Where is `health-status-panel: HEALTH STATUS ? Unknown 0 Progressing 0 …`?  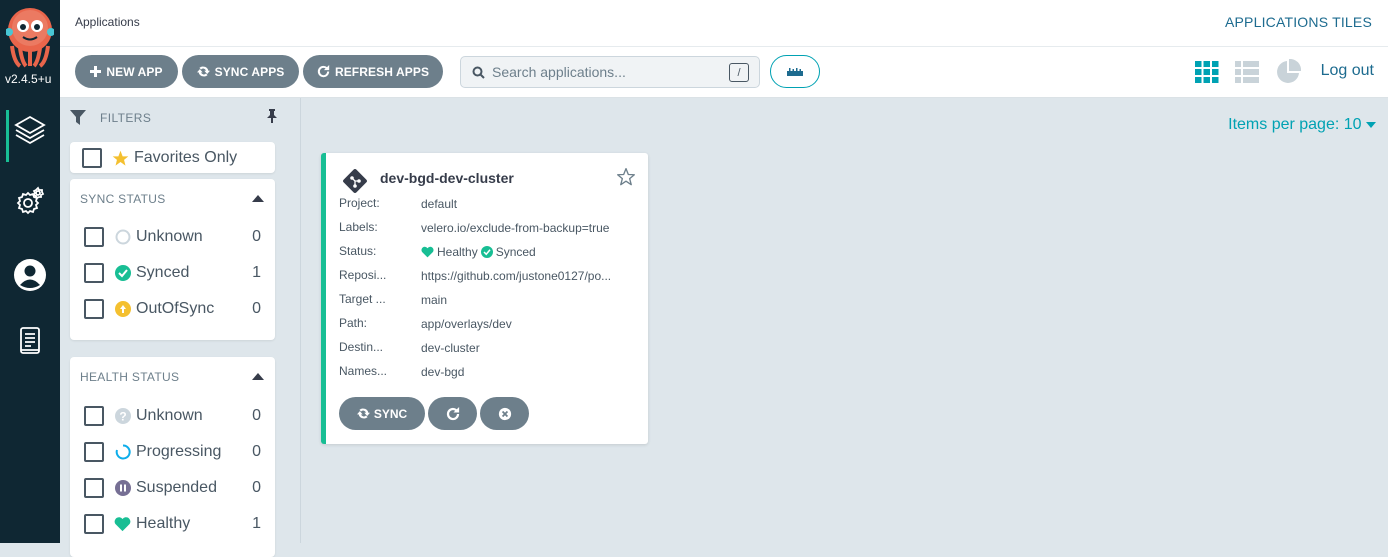 health-status-panel: HEALTH STATUS ? Unknown 0 Progressing 0 … is located at coordinates (172, 457).